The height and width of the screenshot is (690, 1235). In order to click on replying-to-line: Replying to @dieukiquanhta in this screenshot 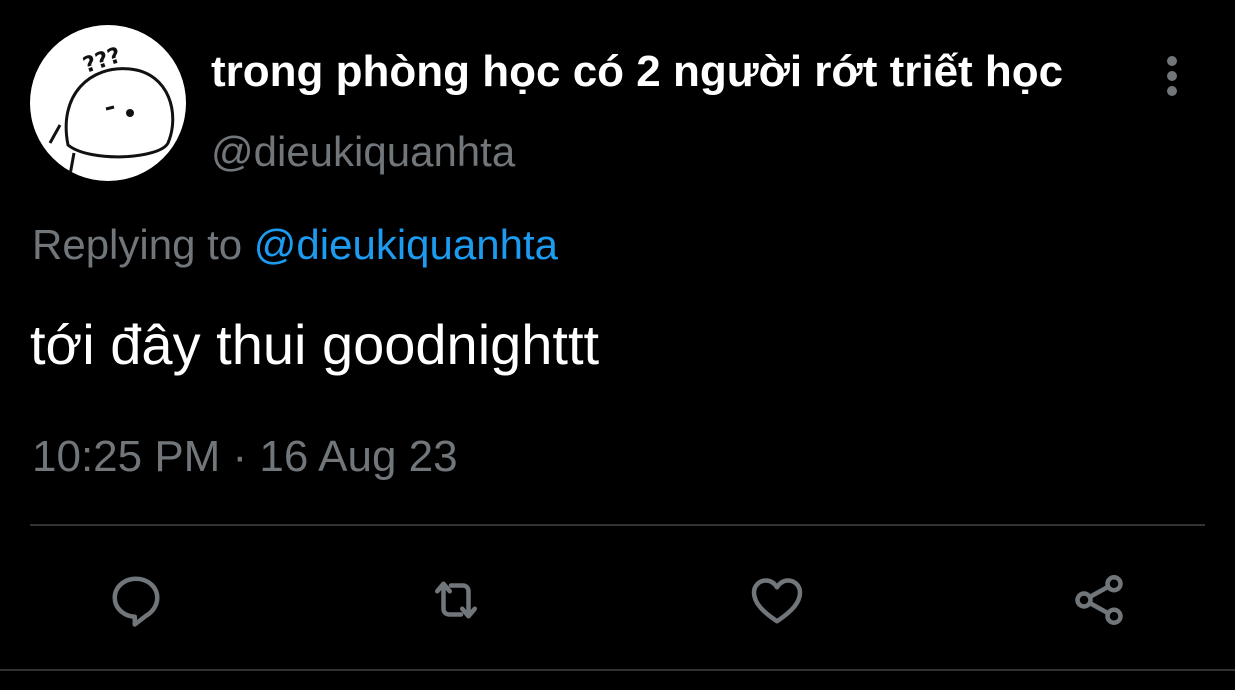, I will do `click(295, 245)`.